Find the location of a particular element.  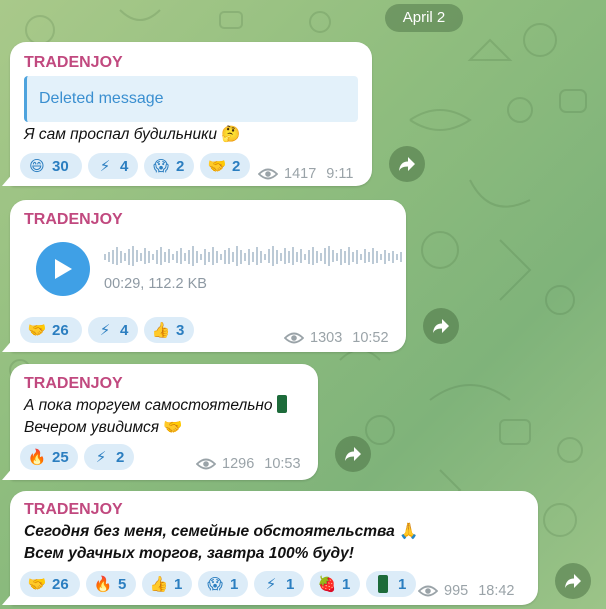

views-count: 1417 is located at coordinates (300, 174).